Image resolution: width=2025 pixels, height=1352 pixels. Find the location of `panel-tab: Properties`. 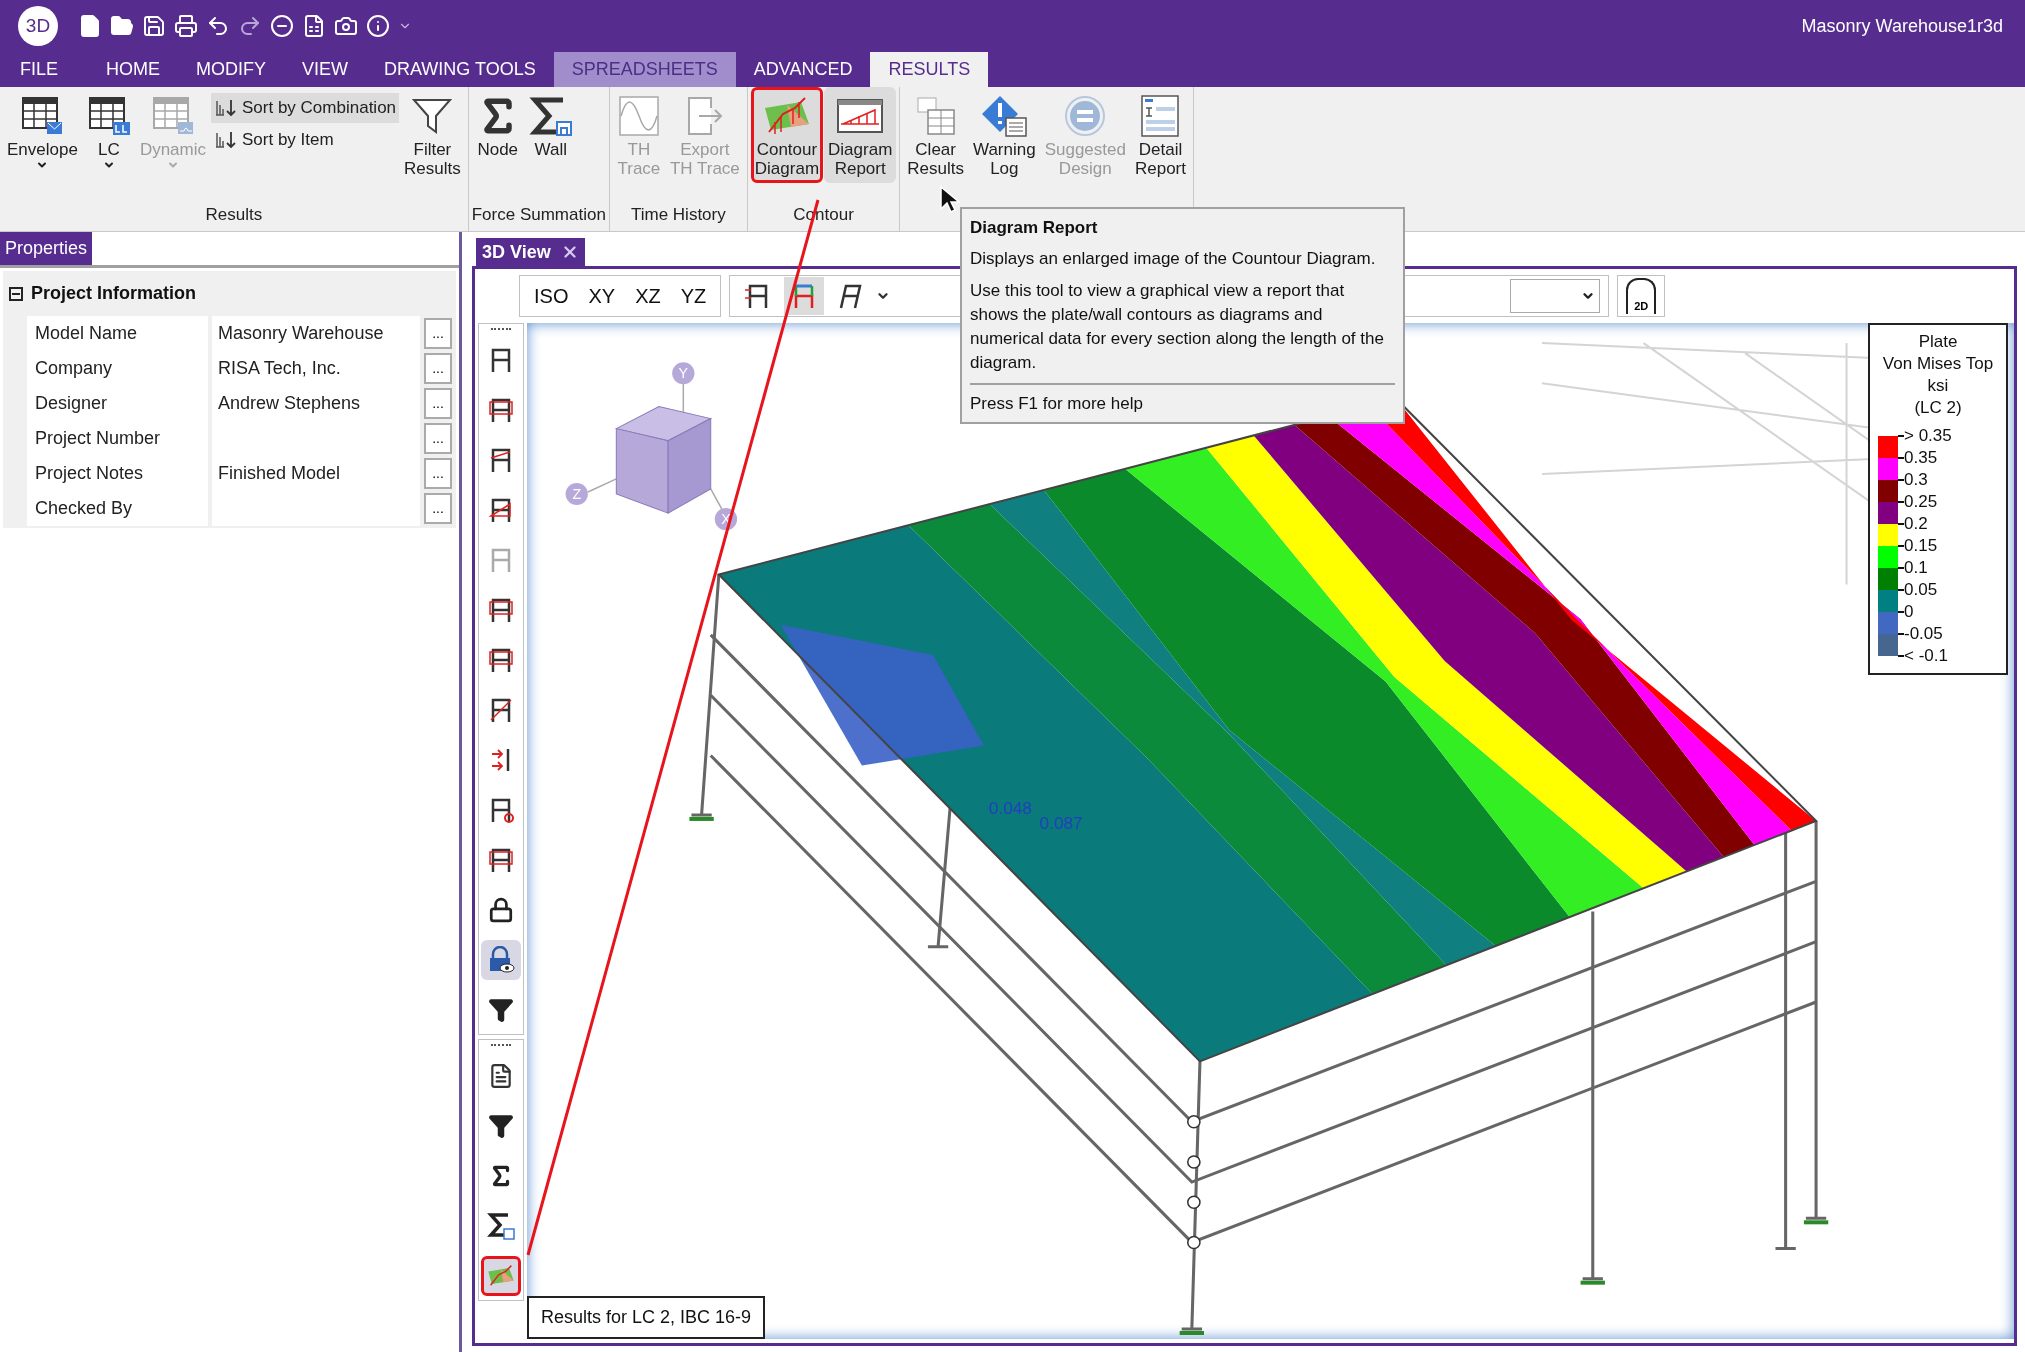

panel-tab: Properties is located at coordinates (46, 248).